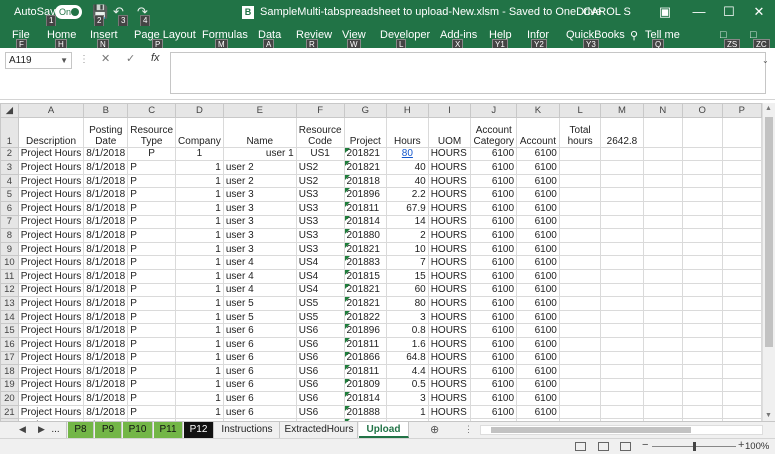 The image size is (775, 454). I want to click on row-header: 17, so click(9, 358).